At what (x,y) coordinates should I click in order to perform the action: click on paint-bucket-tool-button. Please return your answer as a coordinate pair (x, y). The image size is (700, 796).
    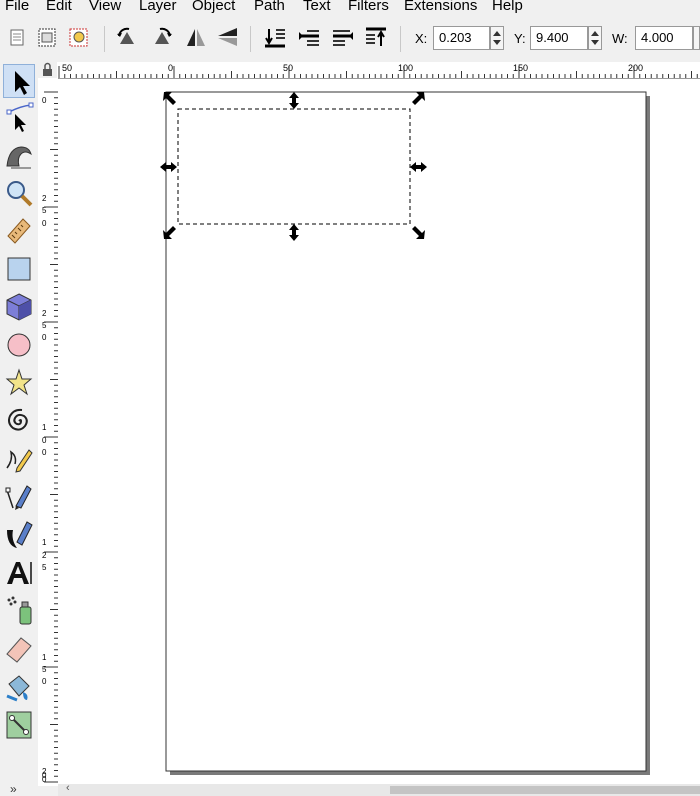
    Looking at the image, I should click on (19, 687).